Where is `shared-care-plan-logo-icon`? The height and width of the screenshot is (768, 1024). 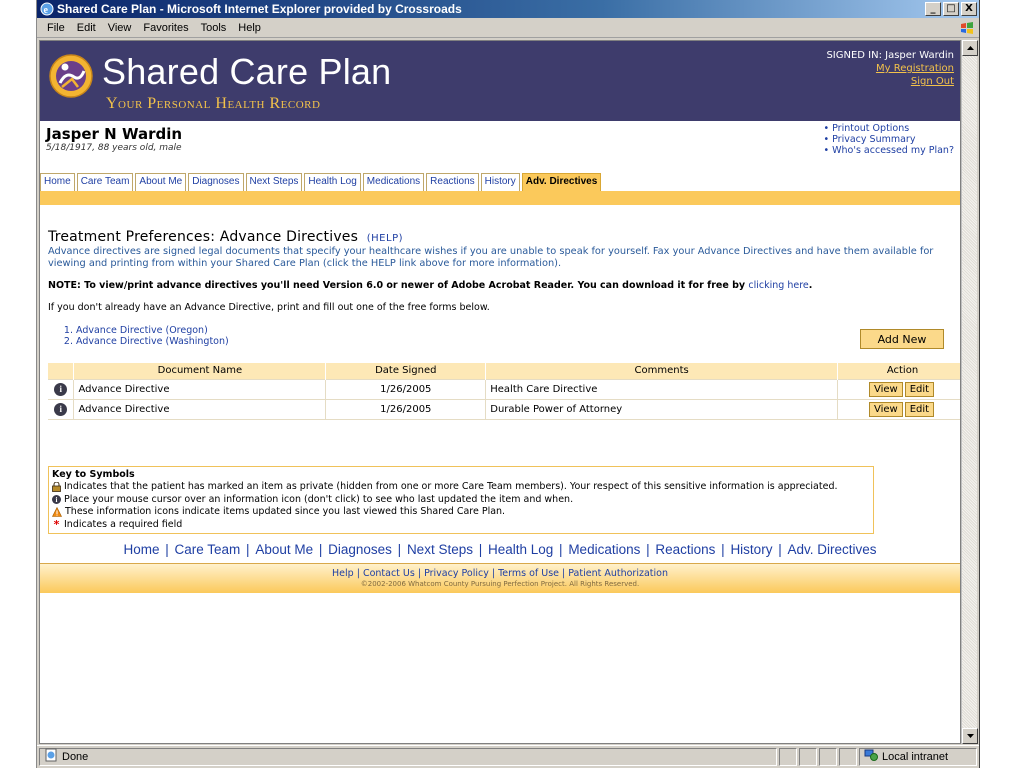
shared-care-plan-logo-icon is located at coordinates (71, 76).